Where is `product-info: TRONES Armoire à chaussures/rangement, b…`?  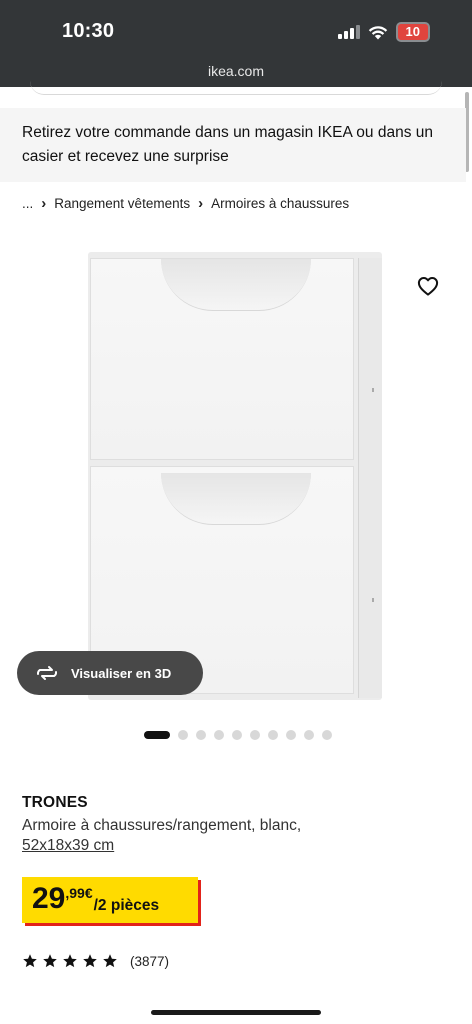 product-info: TRONES Armoire à chaussures/rangement, b… is located at coordinates (242, 825).